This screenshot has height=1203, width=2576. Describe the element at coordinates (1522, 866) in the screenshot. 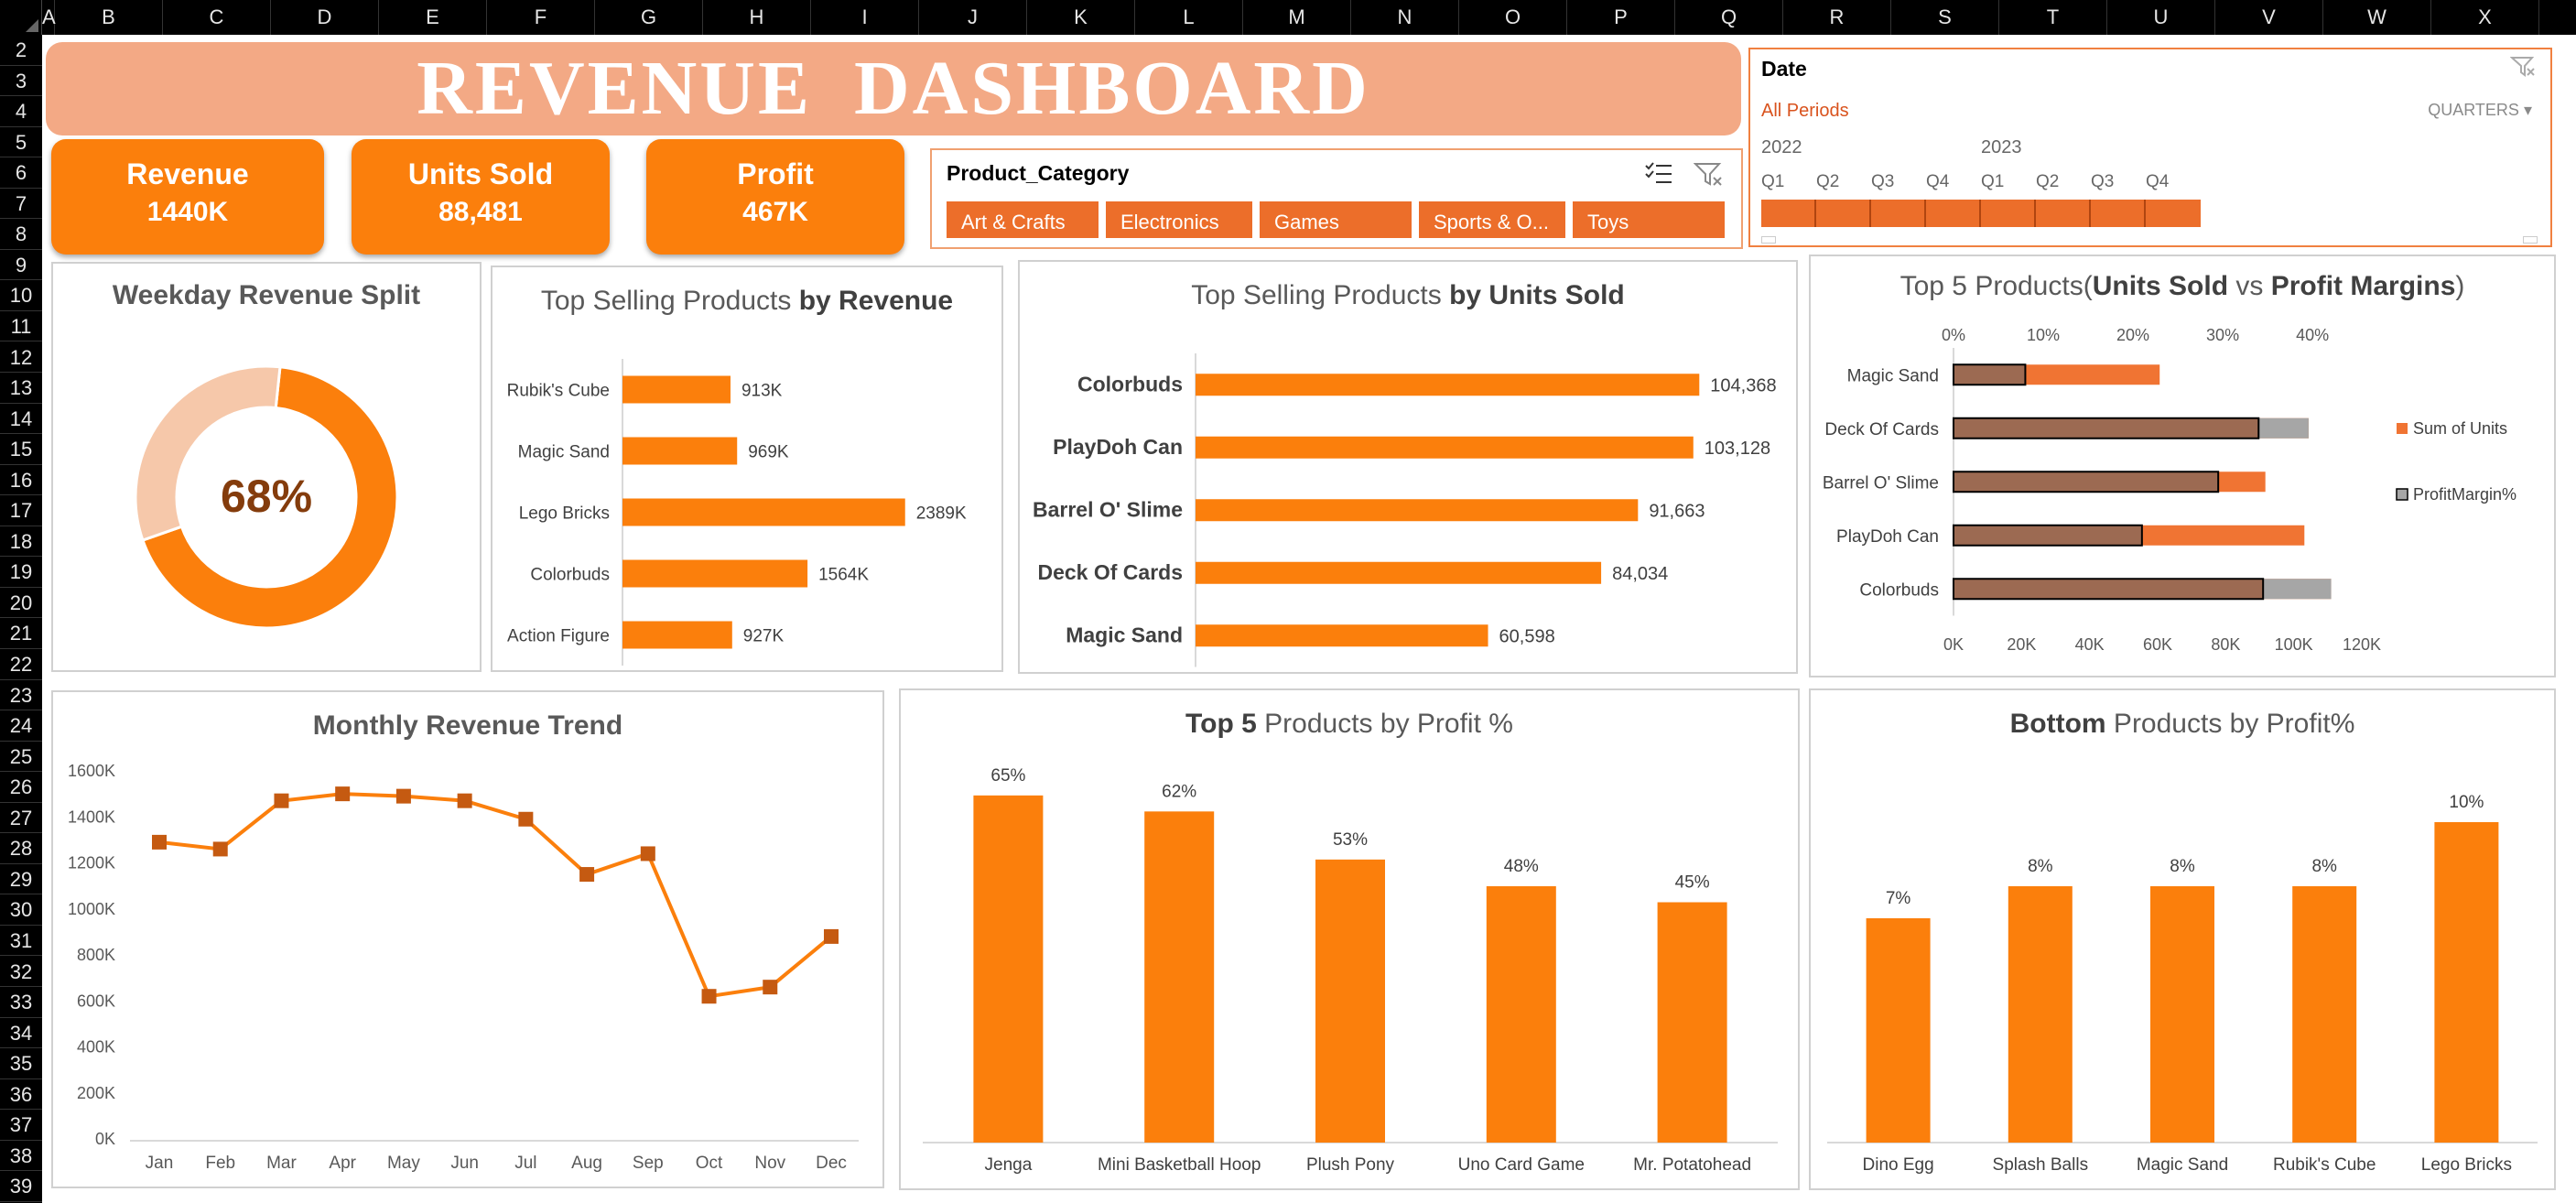

I see `data-label: 48%` at that location.